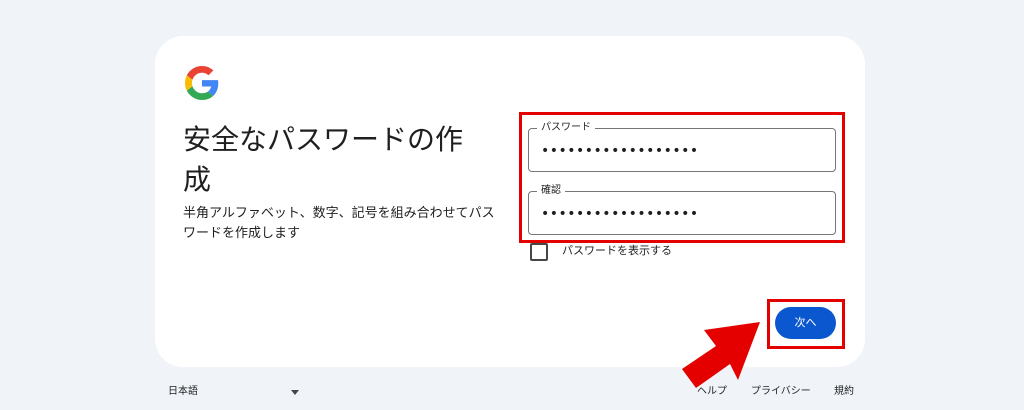  I want to click on confirm-value: ••••••••••••••••••, so click(620, 214).